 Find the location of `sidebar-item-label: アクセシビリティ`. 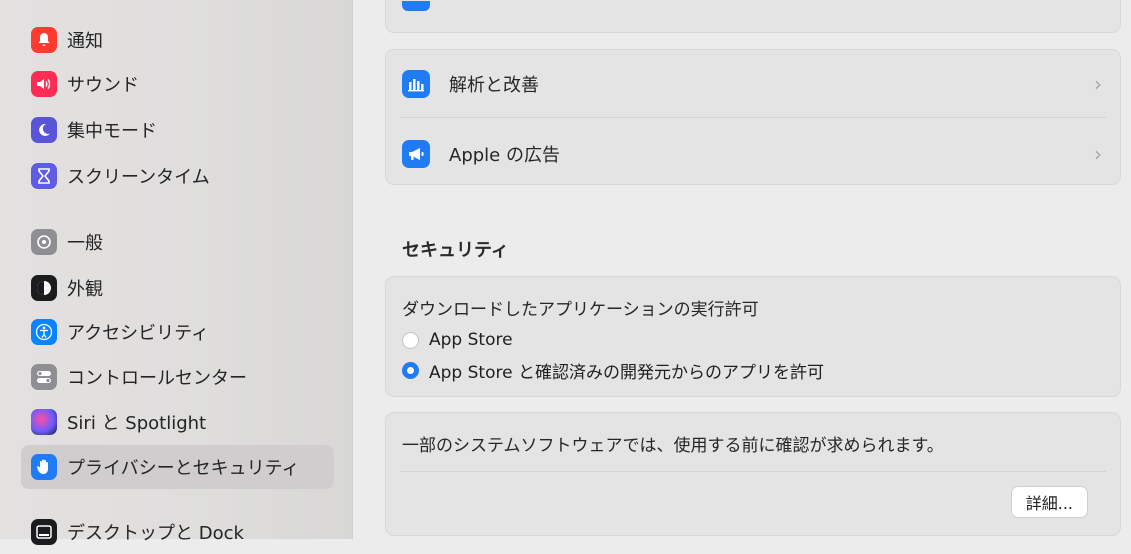

sidebar-item-label: アクセシビリティ is located at coordinates (138, 333).